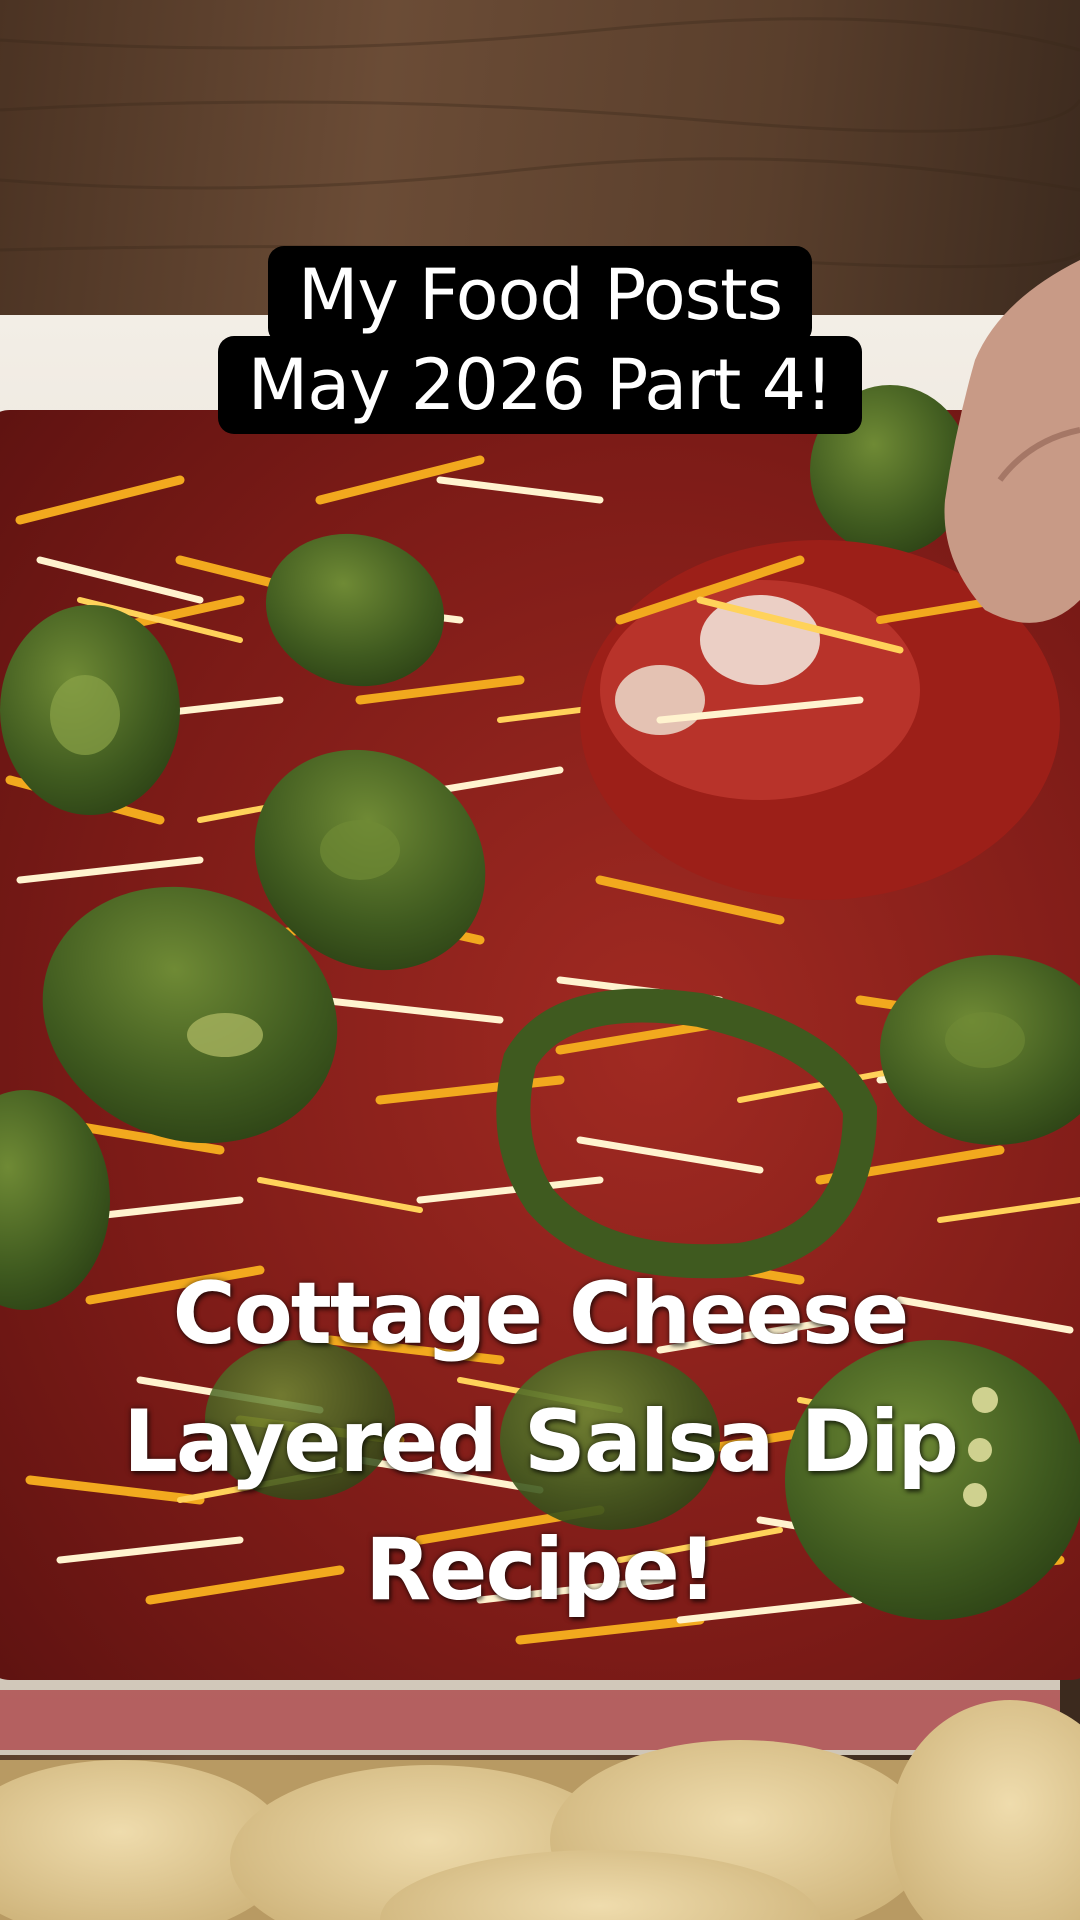  I want to click on recipe-title-line-2: Layered Salsa Dip, so click(541, 1442).